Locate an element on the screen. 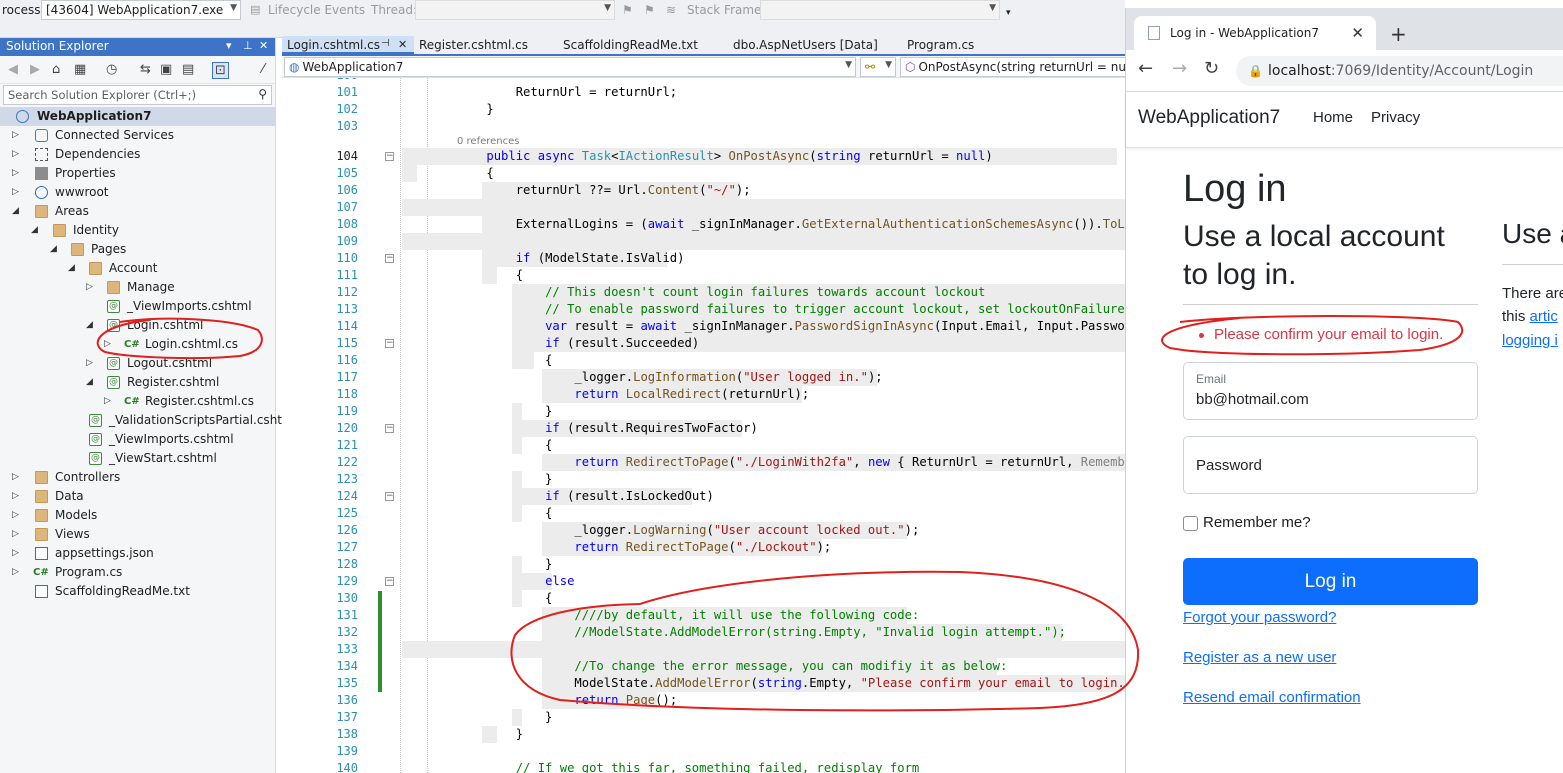 This screenshot has height=773, width=1563. back-icon: ← is located at coordinates (1145, 68).